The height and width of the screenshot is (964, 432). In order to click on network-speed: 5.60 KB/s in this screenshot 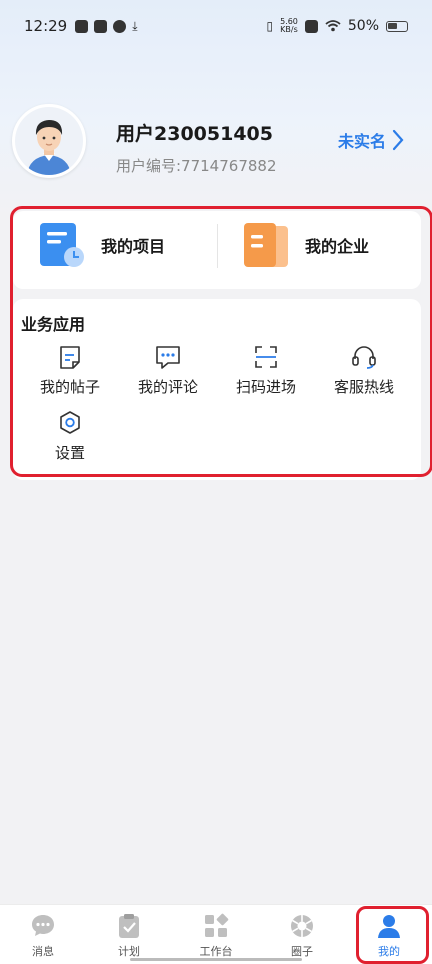, I will do `click(289, 26)`.